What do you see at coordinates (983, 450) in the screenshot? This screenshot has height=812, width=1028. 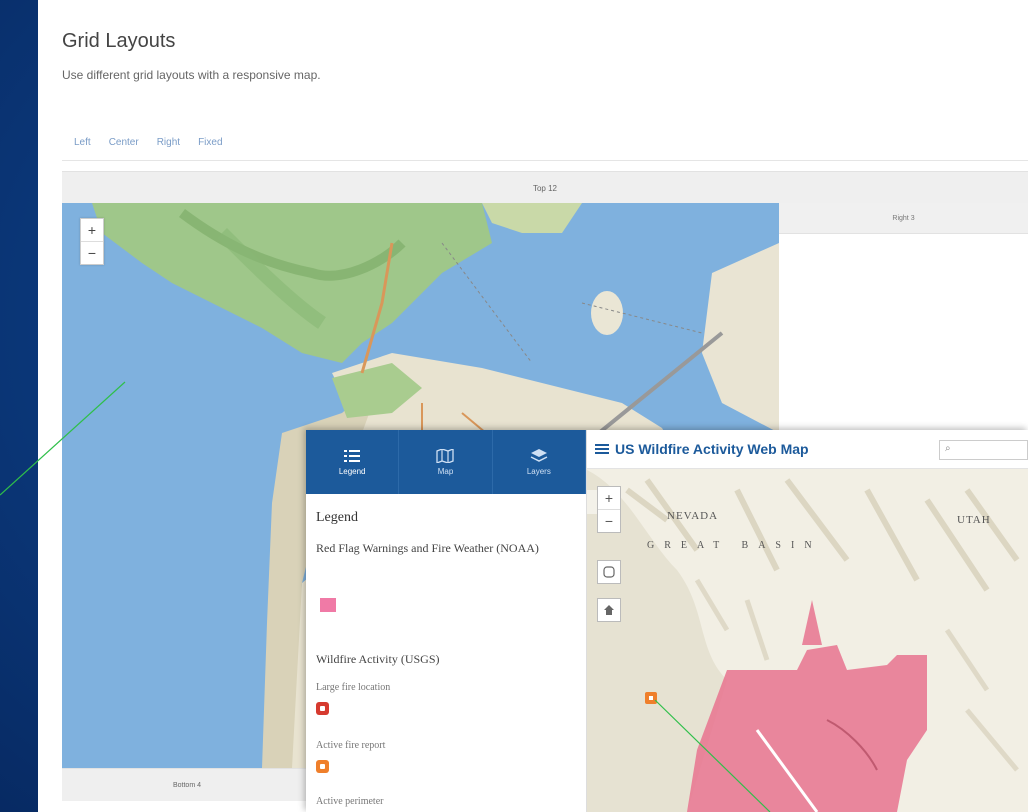 I see `search-input: ⌕` at bounding box center [983, 450].